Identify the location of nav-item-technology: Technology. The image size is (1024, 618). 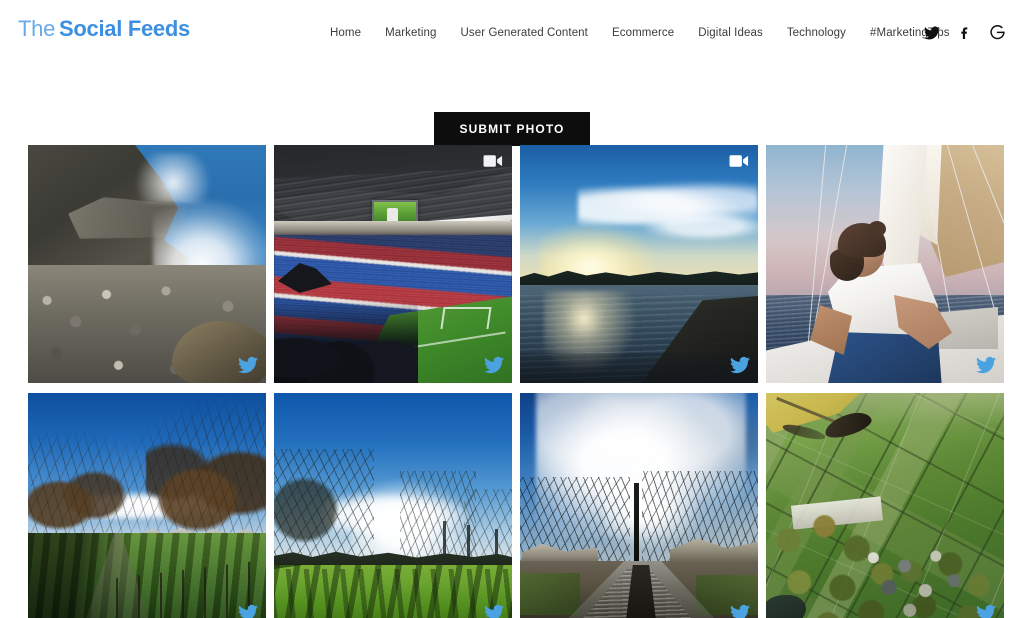
(816, 33).